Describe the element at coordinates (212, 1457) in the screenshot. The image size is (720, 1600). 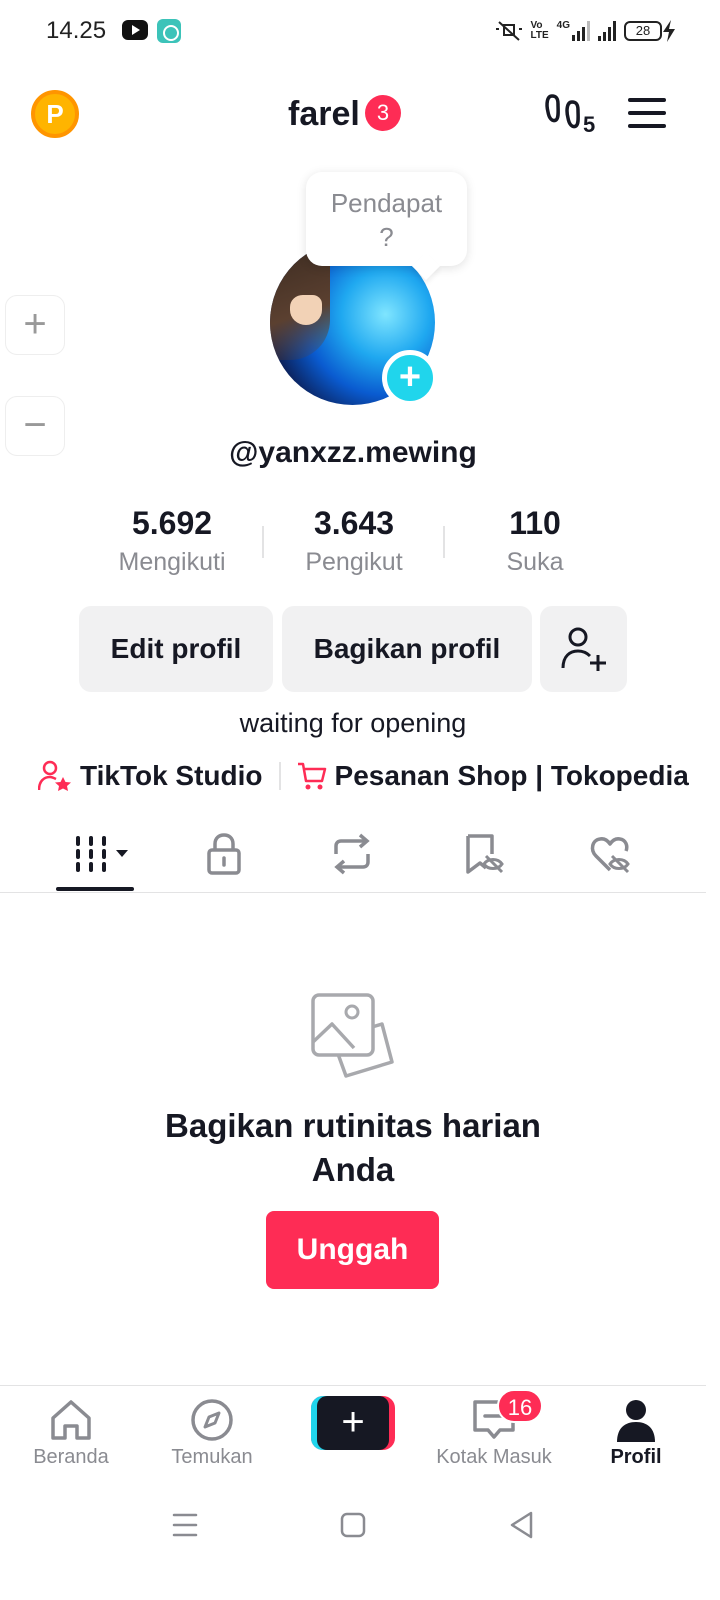
I see `nav-label: Temukan` at that location.